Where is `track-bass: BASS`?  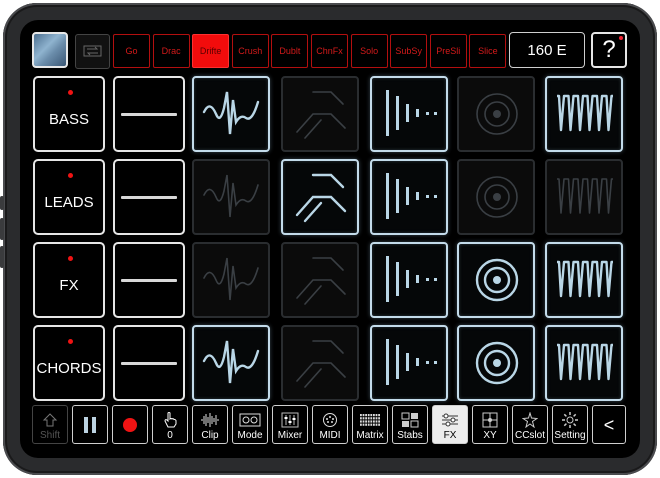 track-bass: BASS is located at coordinates (69, 114).